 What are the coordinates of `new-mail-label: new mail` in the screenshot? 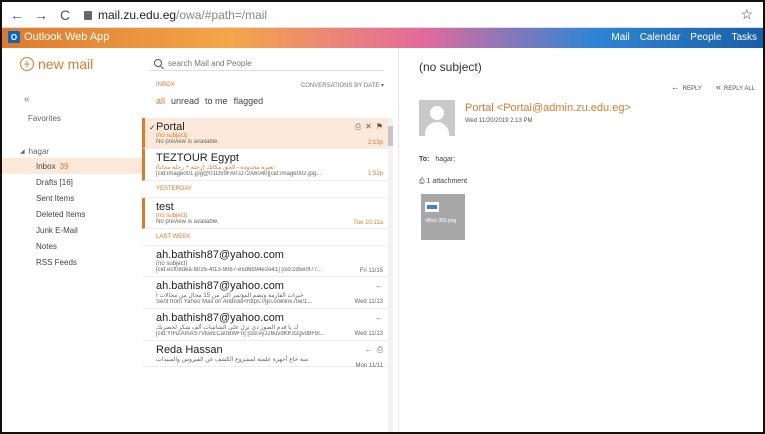 It's located at (66, 64).